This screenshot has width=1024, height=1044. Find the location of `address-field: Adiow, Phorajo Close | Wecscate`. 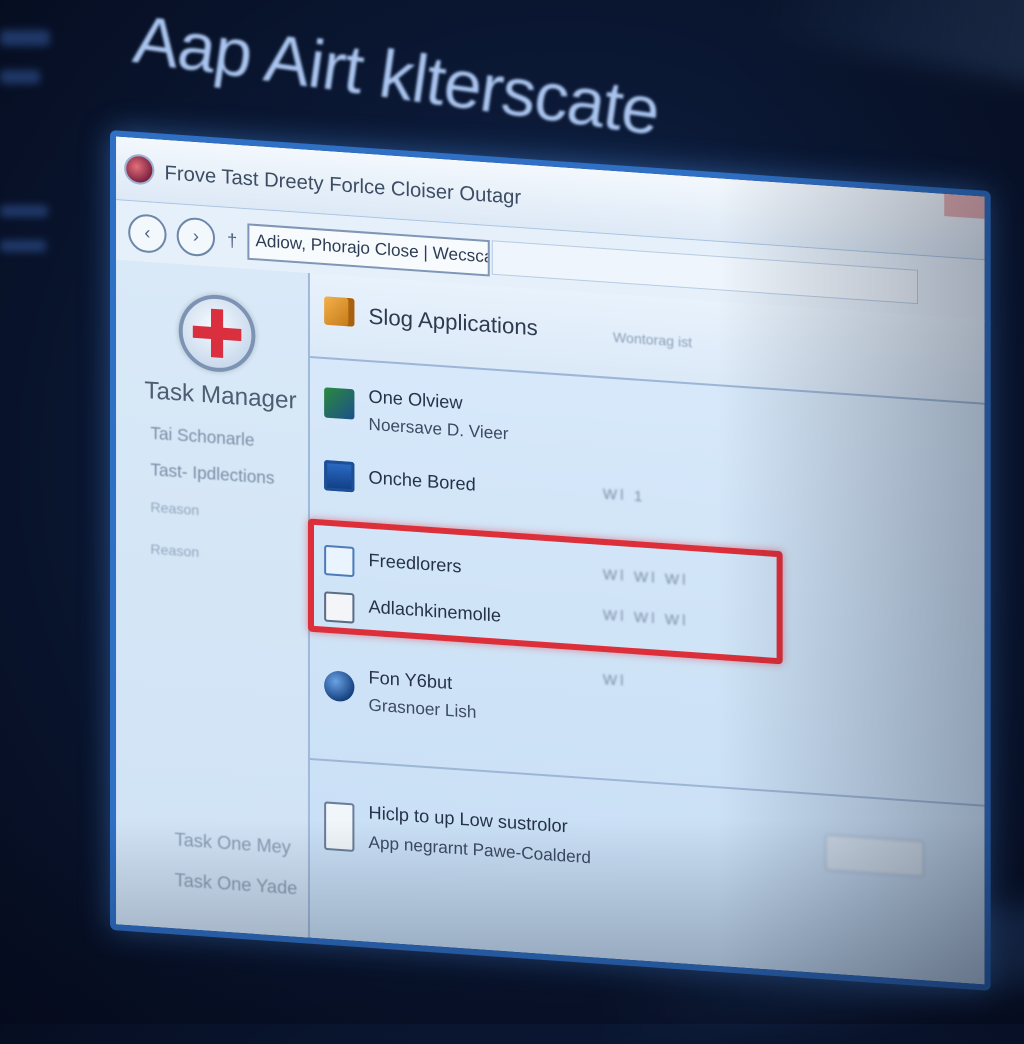

address-field: Adiow, Phorajo Close | Wecscate is located at coordinates (368, 250).